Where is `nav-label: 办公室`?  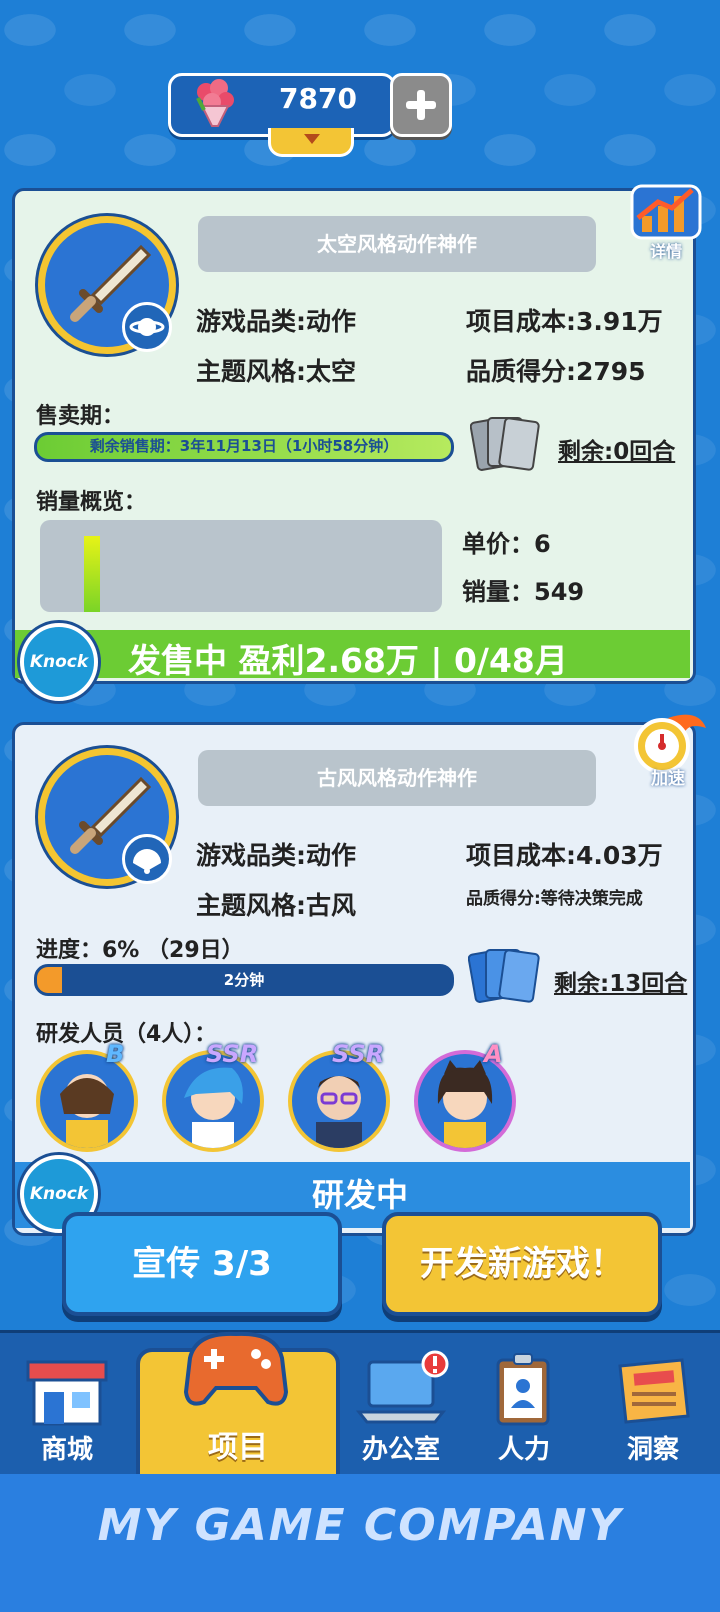
nav-label: 办公室 is located at coordinates (400, 1450).